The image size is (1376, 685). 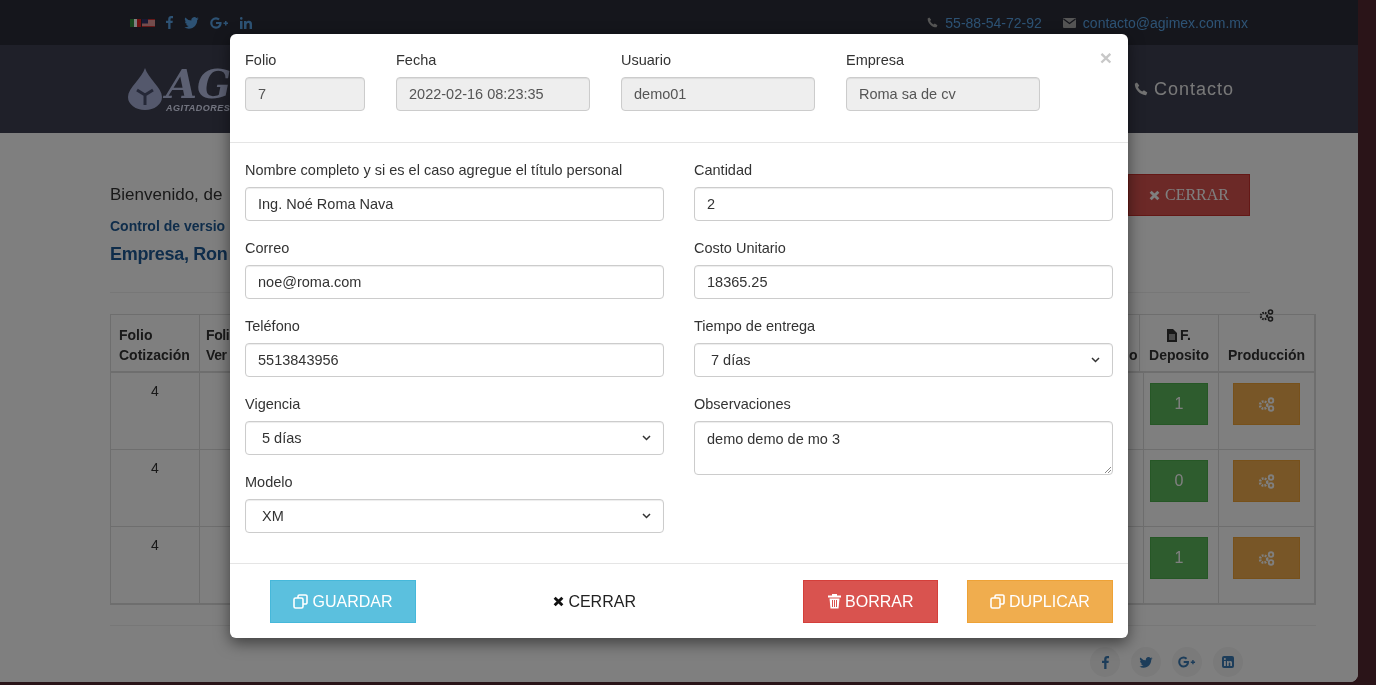 What do you see at coordinates (724, 170) in the screenshot?
I see `field-label: Cantidad` at bounding box center [724, 170].